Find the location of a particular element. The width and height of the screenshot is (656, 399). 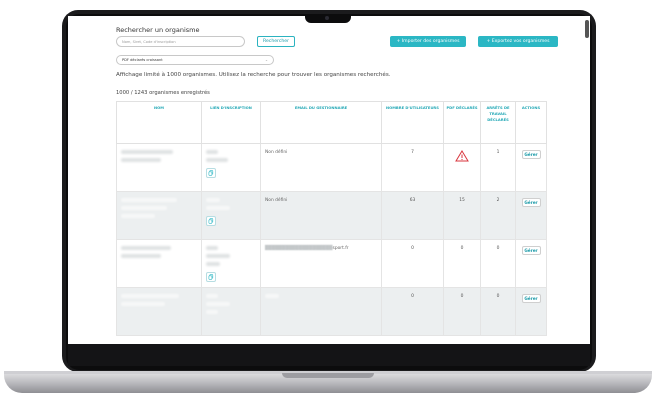

scrollbar is located at coordinates (587, 29).